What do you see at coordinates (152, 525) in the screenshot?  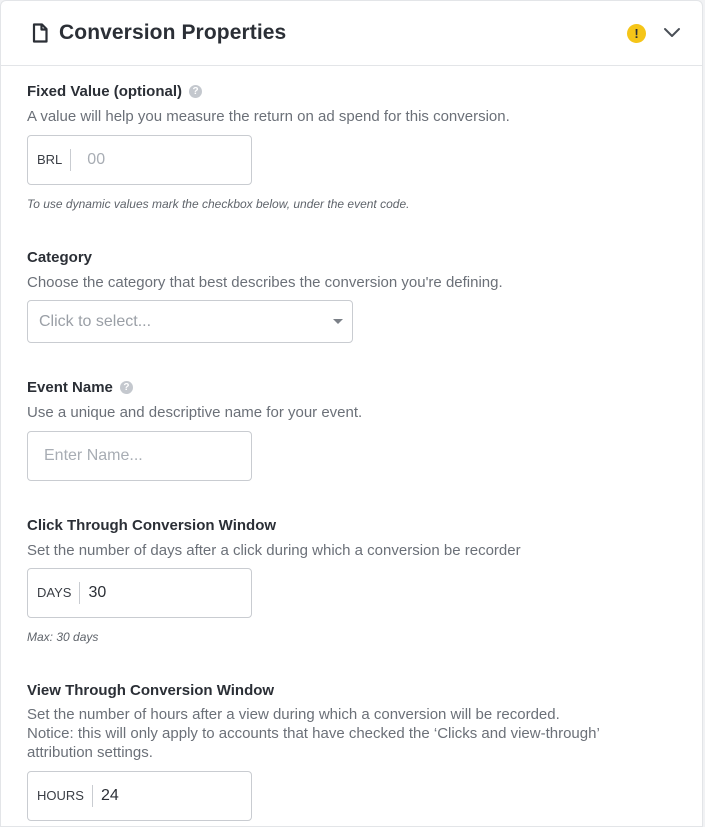 I see `click-through-label: Click Through Conversion Window` at bounding box center [152, 525].